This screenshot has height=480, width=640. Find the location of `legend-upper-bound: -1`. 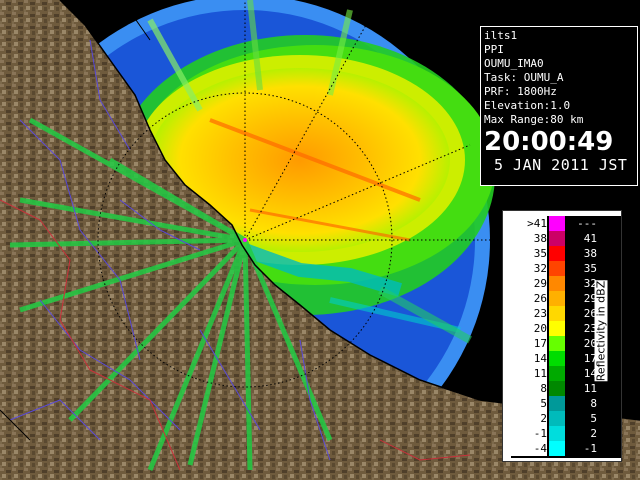

legend-upper-bound: -1 is located at coordinates (590, 448).